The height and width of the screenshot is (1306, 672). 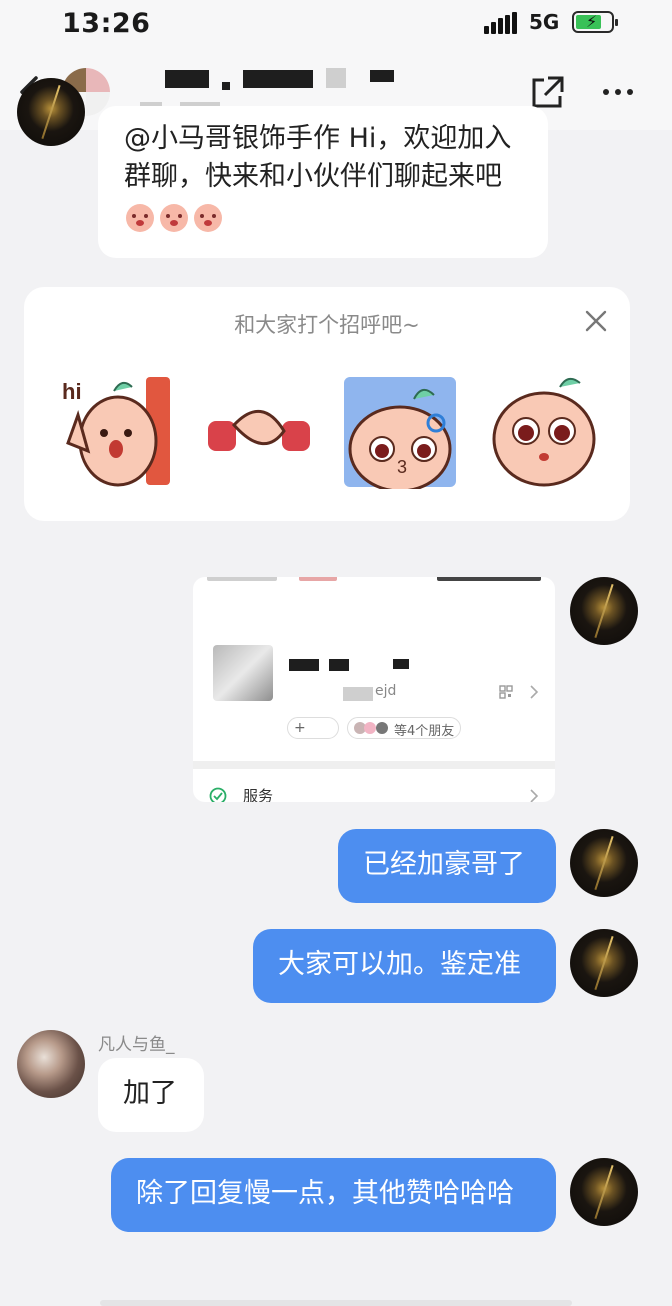 I want to click on signal-icon, so click(x=501, y=23).